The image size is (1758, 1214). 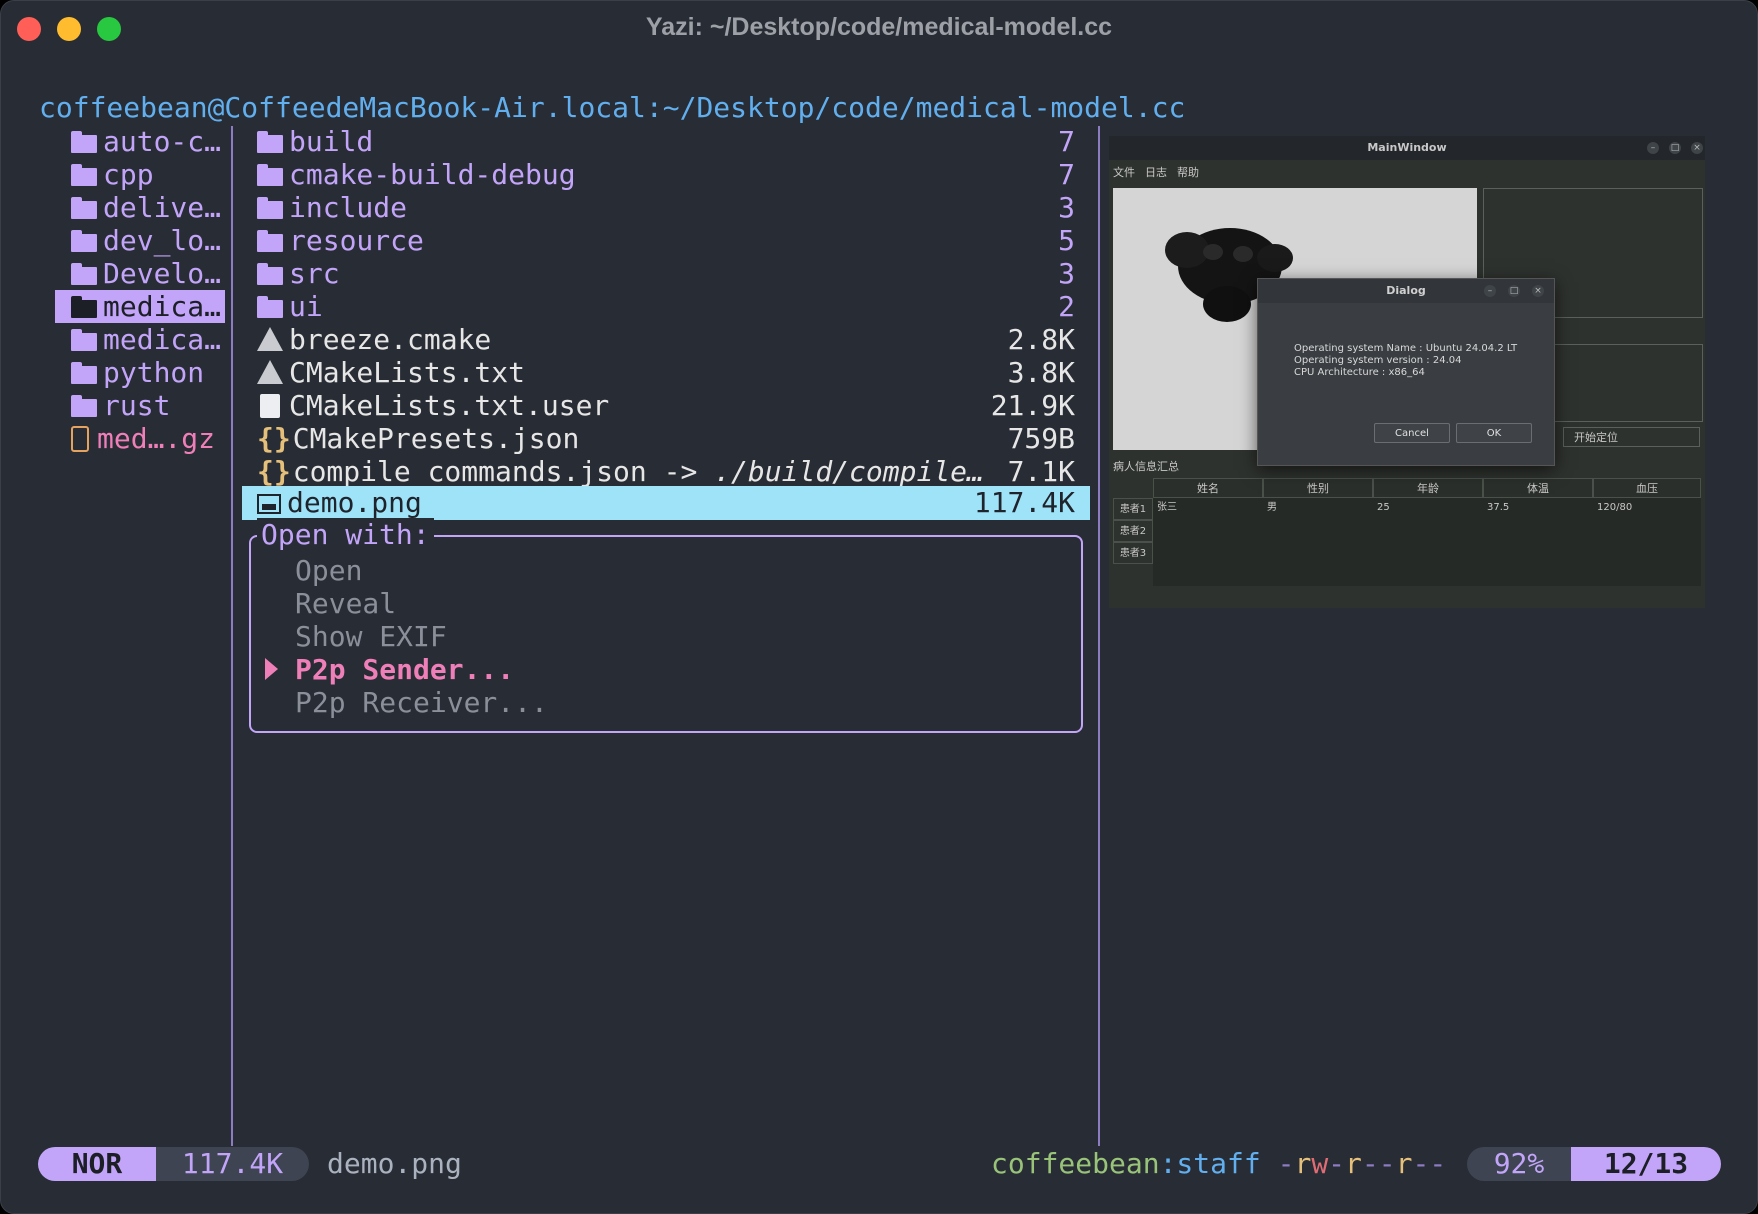 What do you see at coordinates (97, 1164) in the screenshot?
I see `mode-indicator: NOR` at bounding box center [97, 1164].